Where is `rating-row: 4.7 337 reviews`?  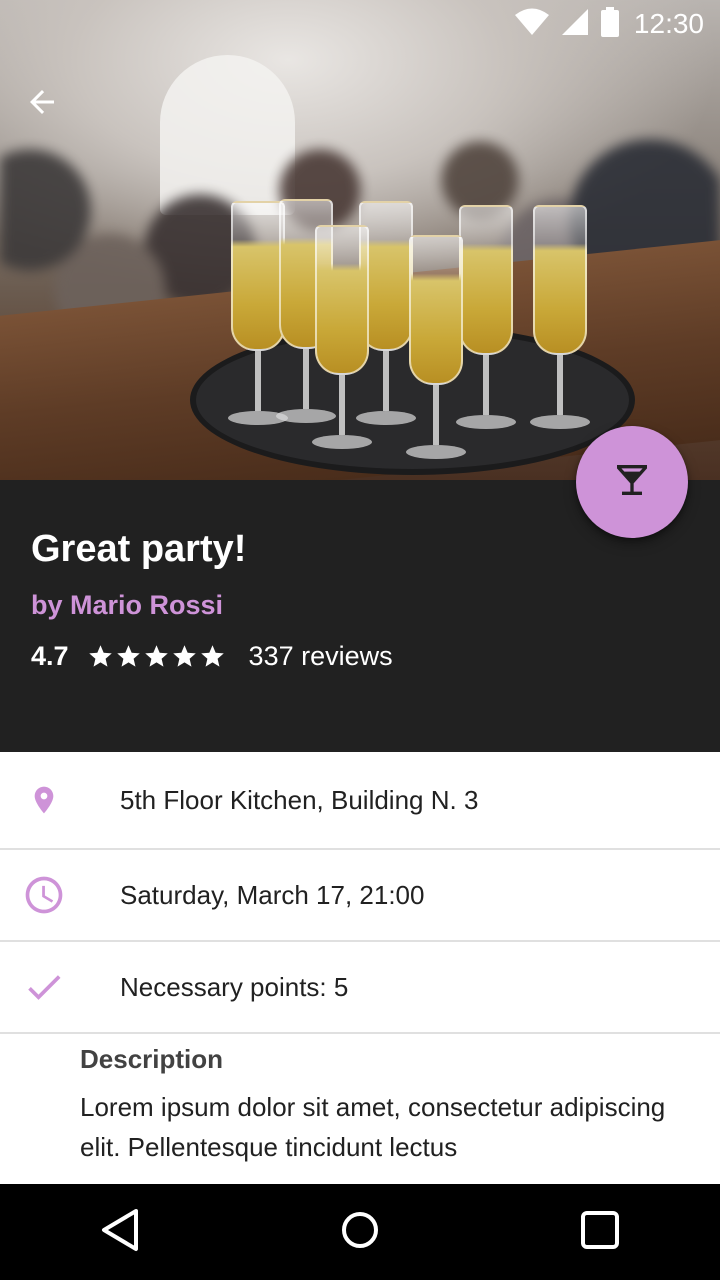
rating-row: 4.7 337 reviews is located at coordinates (212, 656).